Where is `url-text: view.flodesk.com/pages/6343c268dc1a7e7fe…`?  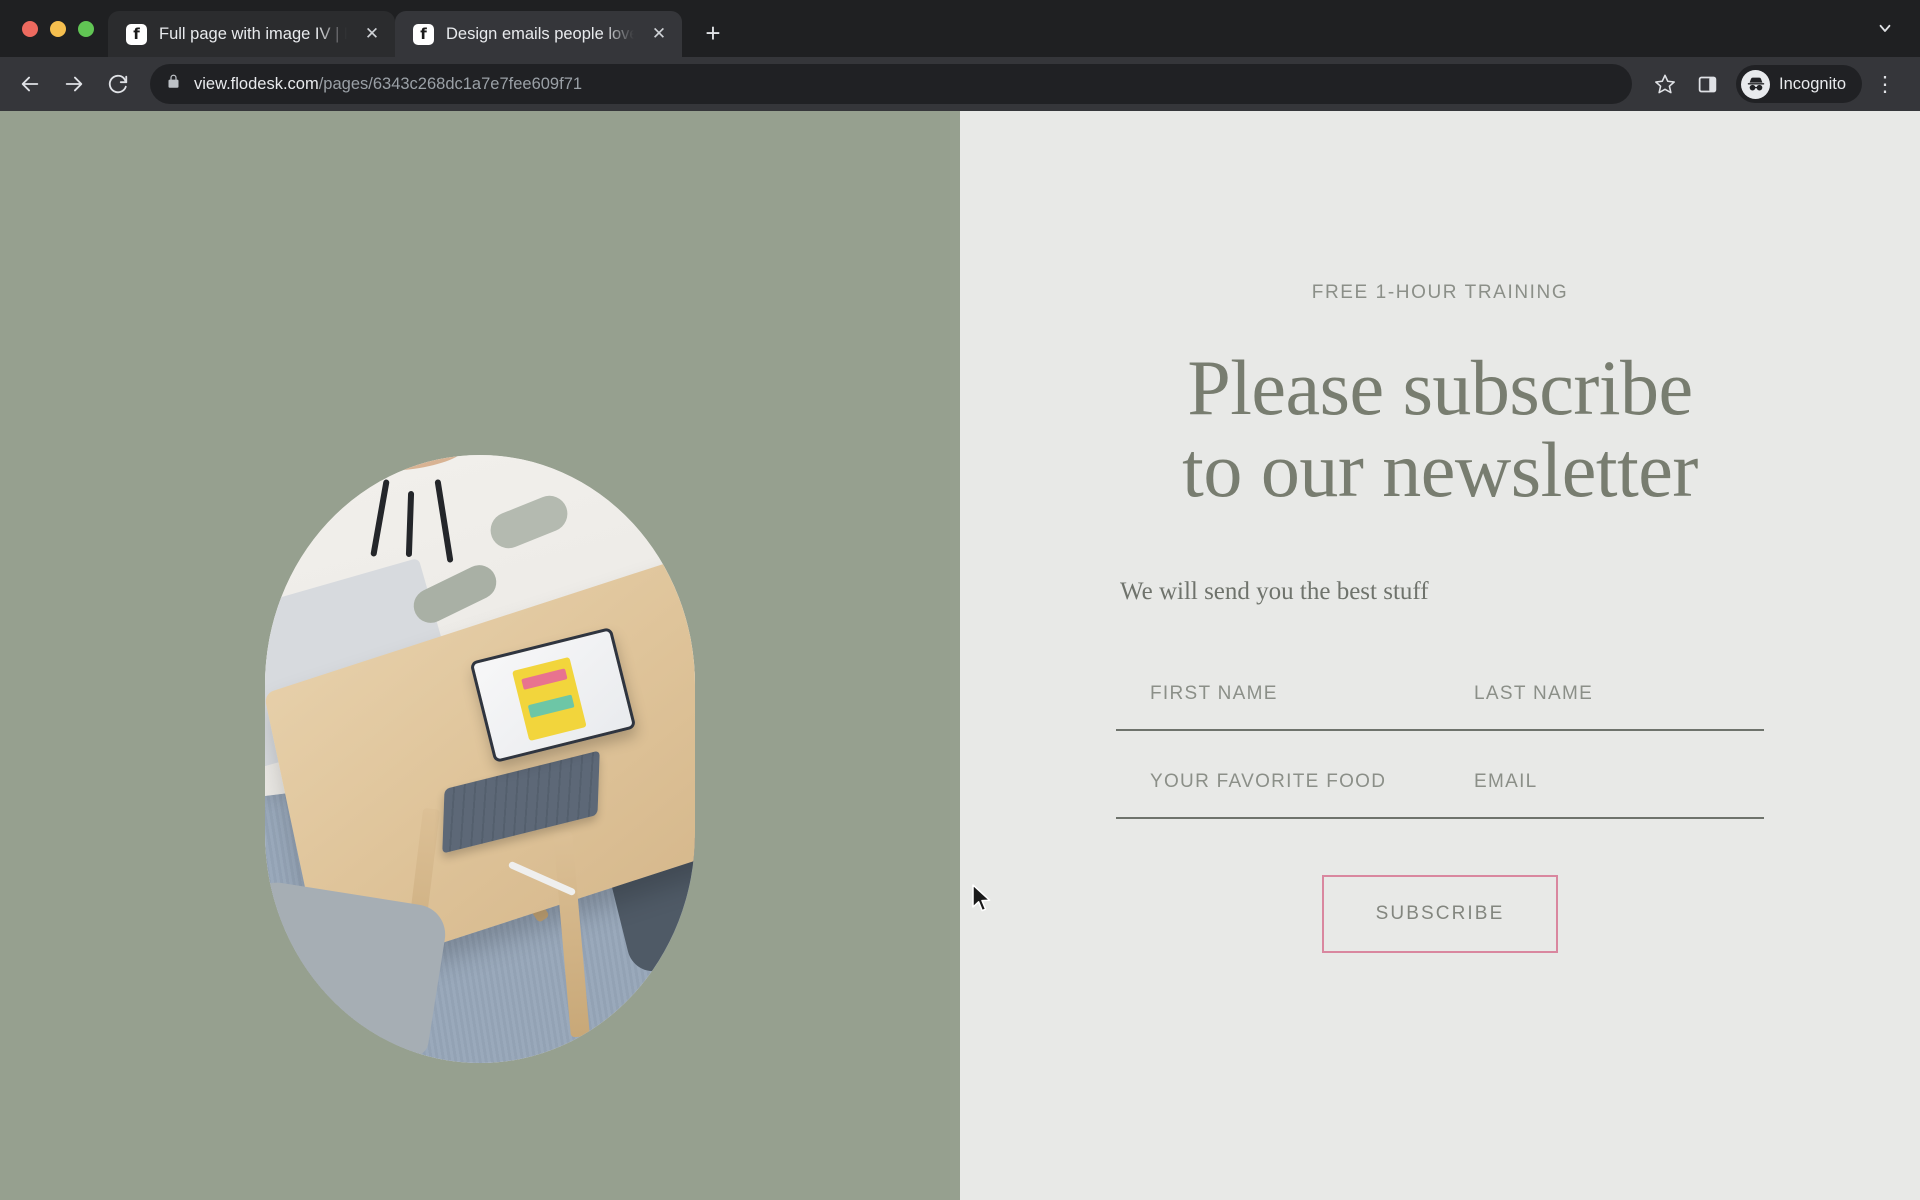
url-text: view.flodesk.com/pages/6343c268dc1a7e7fe… is located at coordinates (388, 84).